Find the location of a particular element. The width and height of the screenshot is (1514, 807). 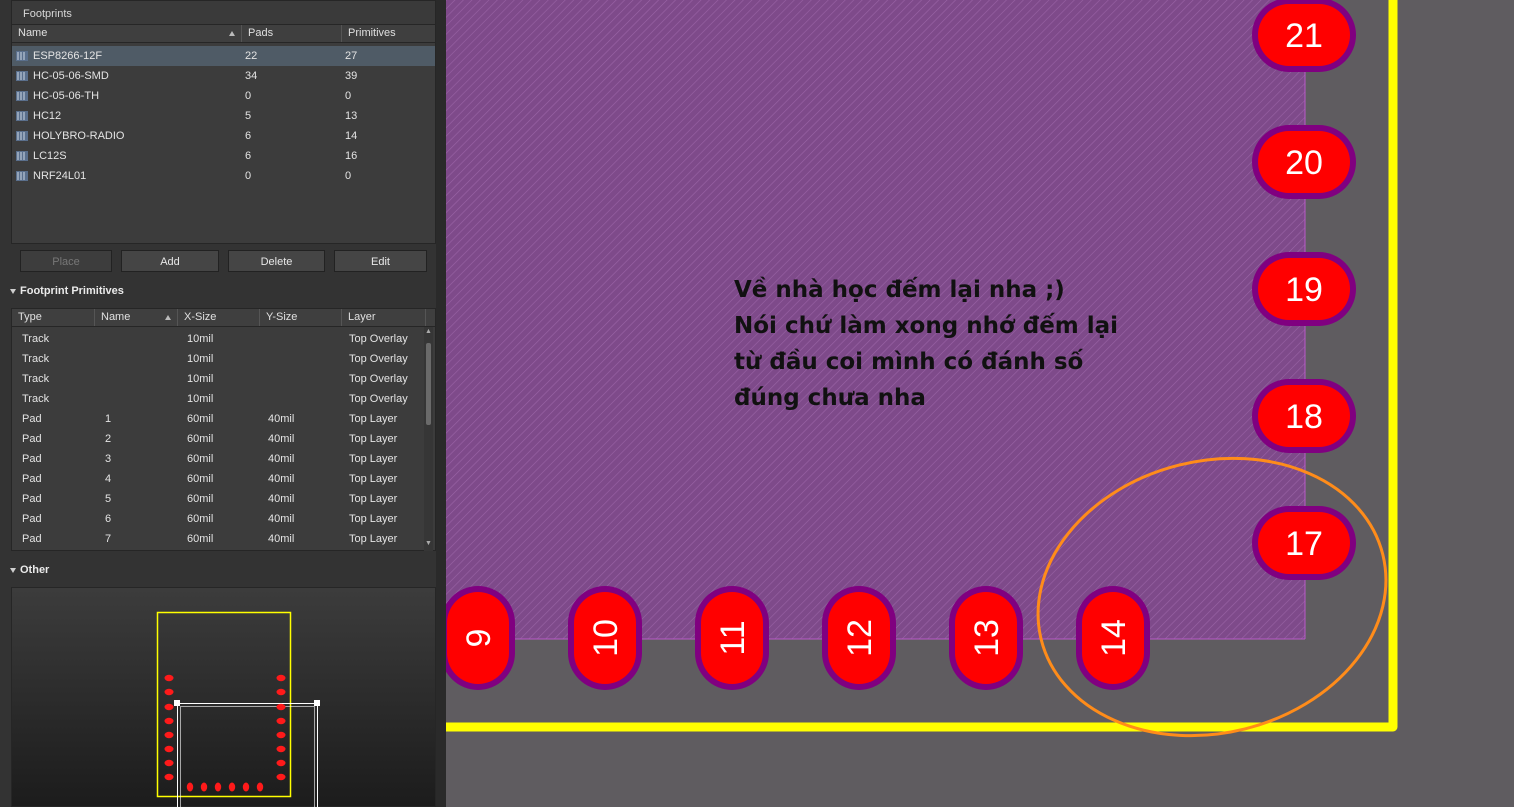

pcb-pad: 19 is located at coordinates (1304, 289).